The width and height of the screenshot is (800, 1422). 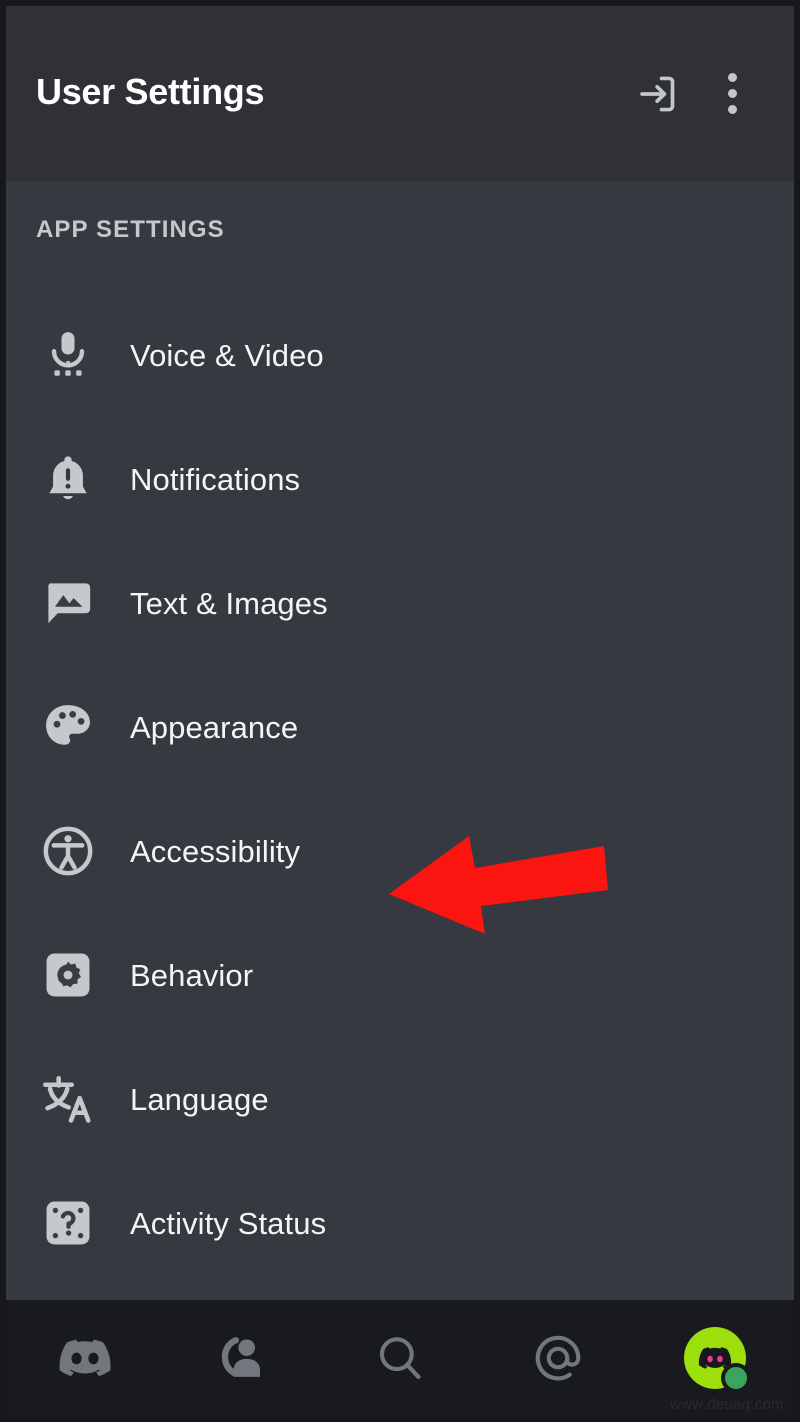 What do you see at coordinates (150, 91) in the screenshot?
I see `page-title: User Settings` at bounding box center [150, 91].